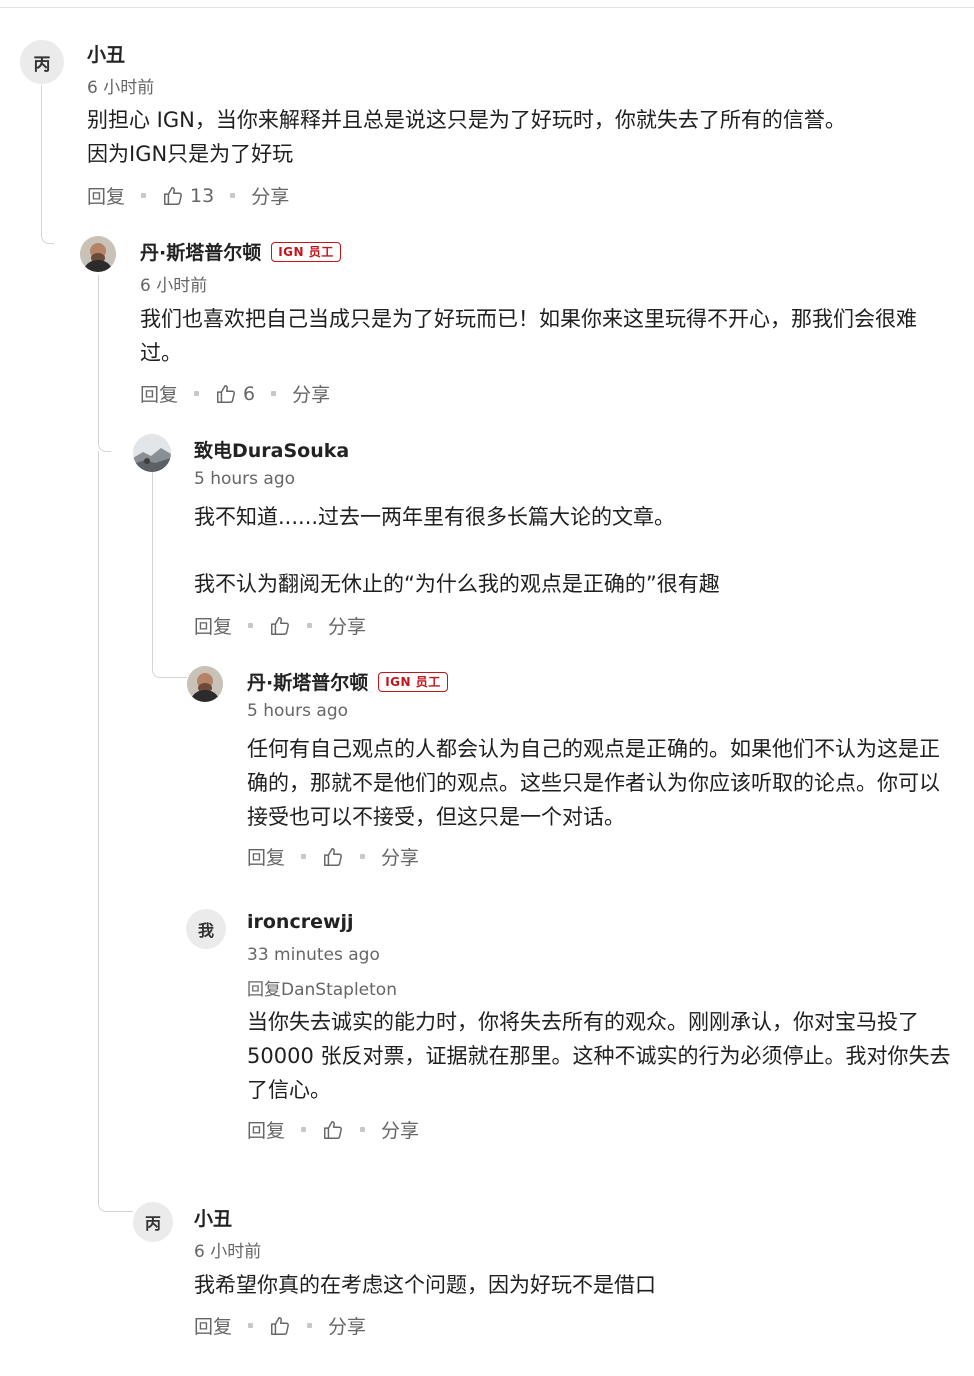  Describe the element at coordinates (249, 393) in the screenshot. I see `like-count: 6` at that location.